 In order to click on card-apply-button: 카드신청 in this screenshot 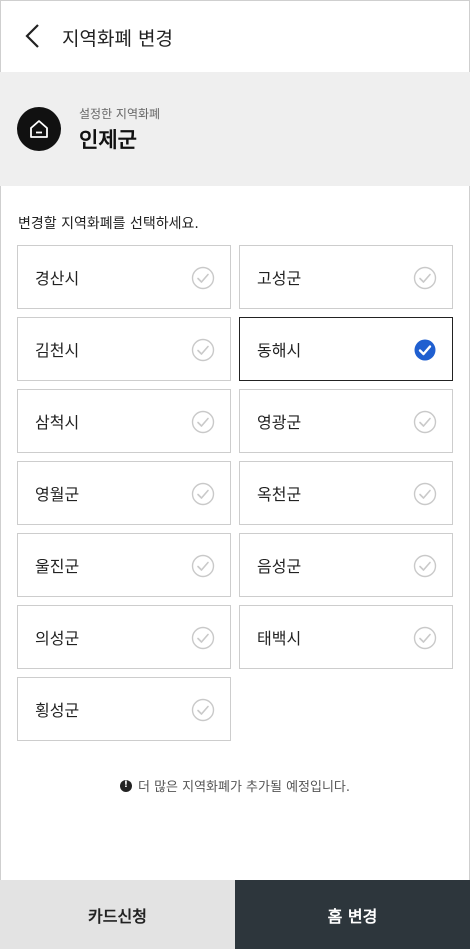, I will do `click(117, 914)`.